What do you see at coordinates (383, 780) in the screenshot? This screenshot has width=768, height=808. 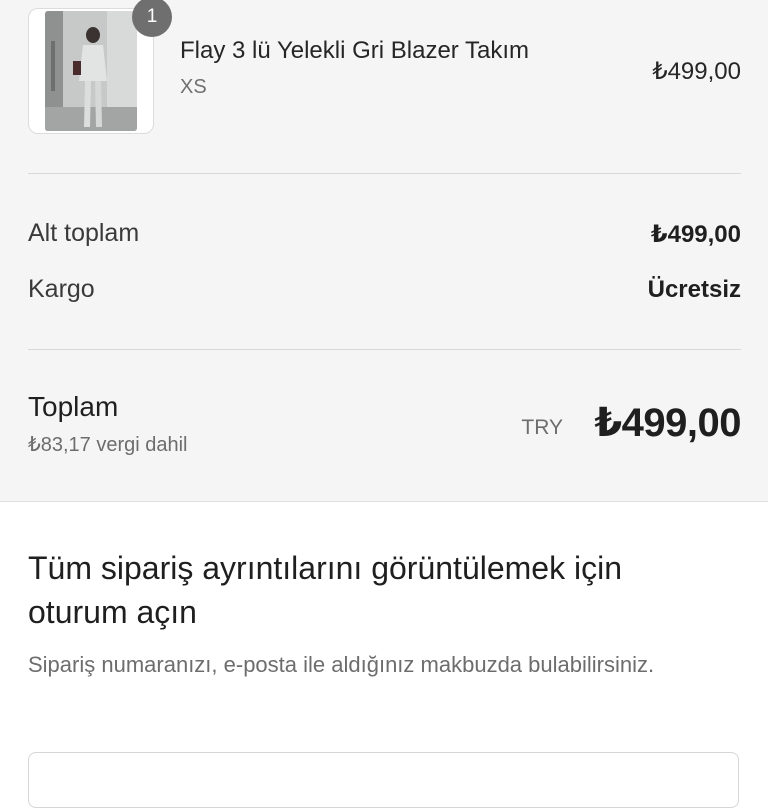 I see `email-input-field` at bounding box center [383, 780].